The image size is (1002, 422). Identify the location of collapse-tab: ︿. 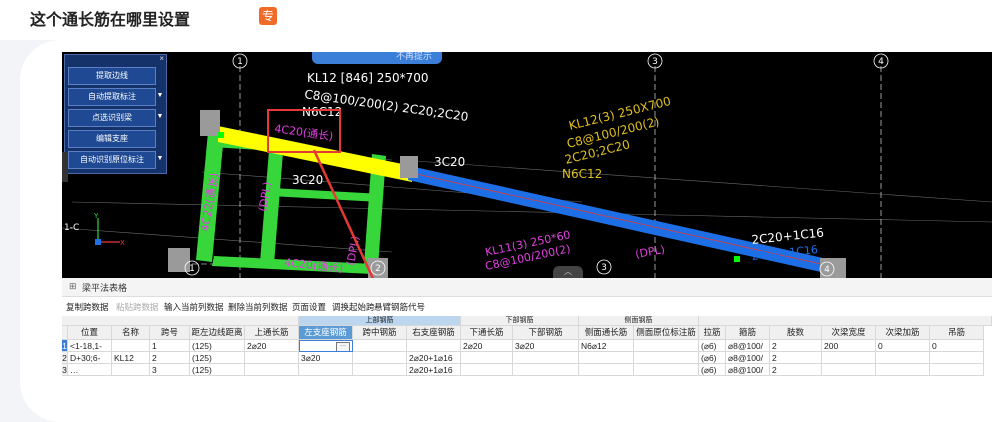
(568, 272).